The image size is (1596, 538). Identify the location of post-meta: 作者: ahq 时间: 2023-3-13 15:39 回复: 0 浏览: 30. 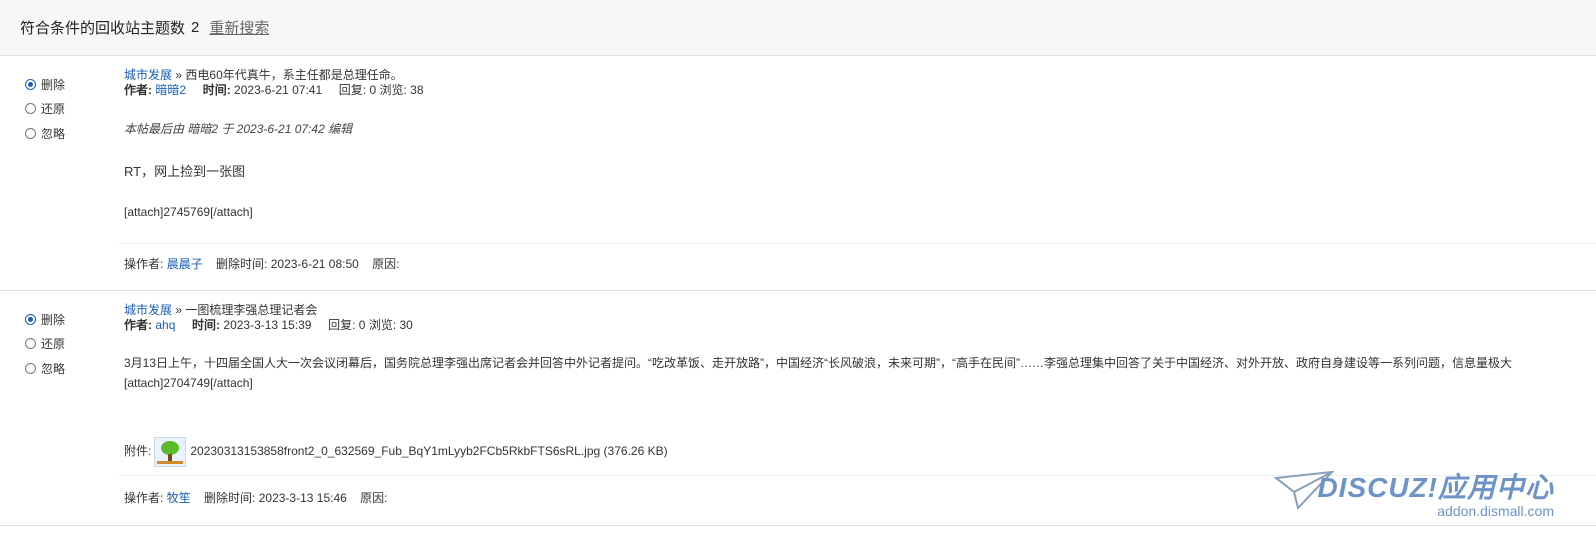
(268, 324).